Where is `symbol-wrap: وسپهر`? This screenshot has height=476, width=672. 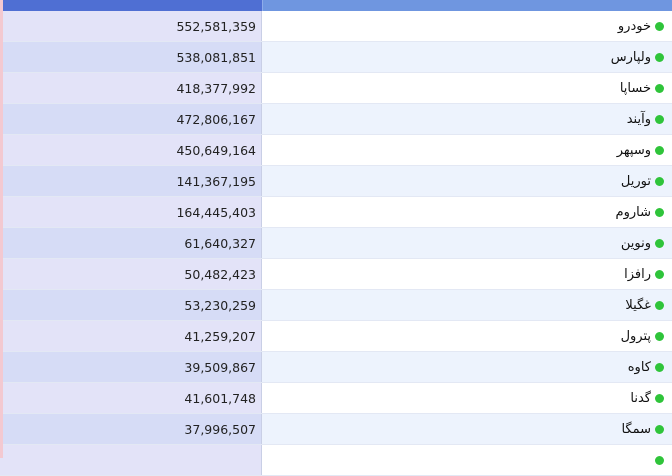 symbol-wrap: وسپهر is located at coordinates (640, 150).